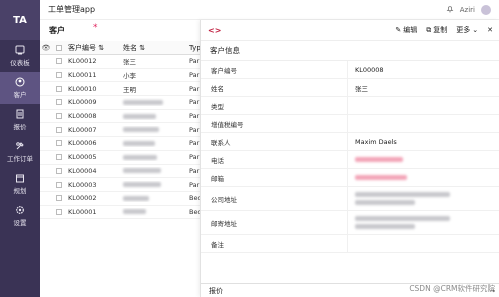 Image resolution: width=499 pixels, height=297 pixels. What do you see at coordinates (216, 290) in the screenshot?
I see `footer-tab-label: 报价` at bounding box center [216, 290].